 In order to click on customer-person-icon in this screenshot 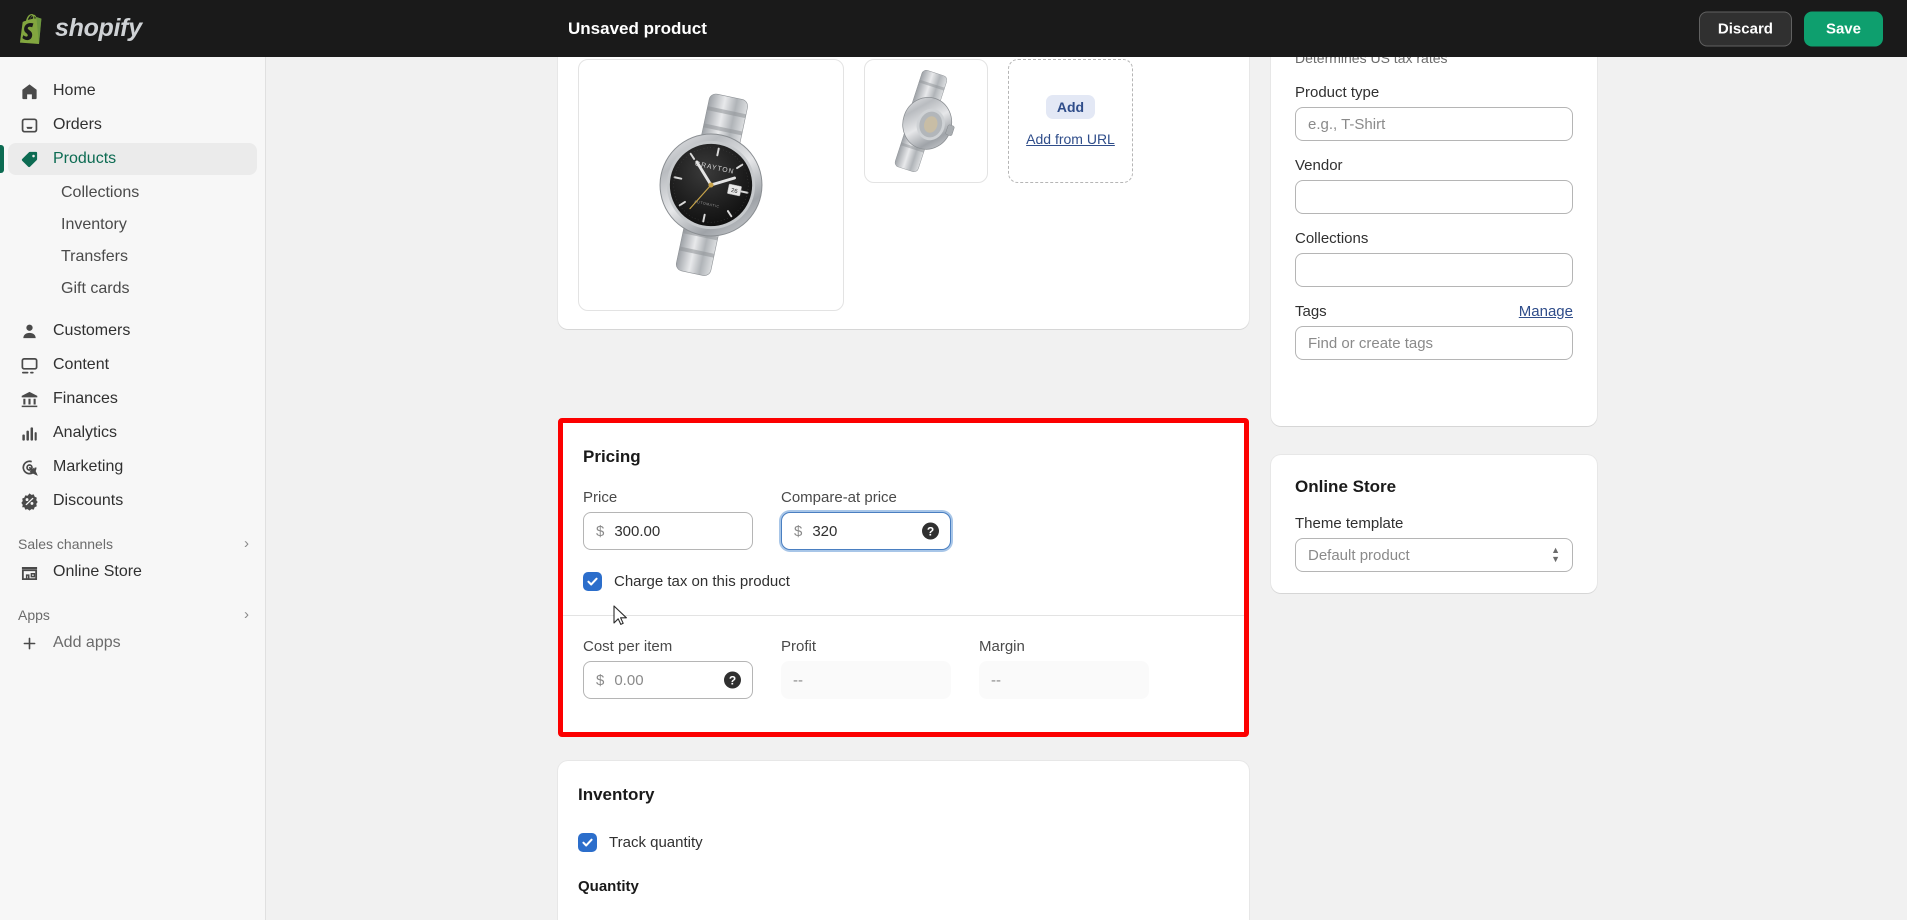, I will do `click(29, 331)`.